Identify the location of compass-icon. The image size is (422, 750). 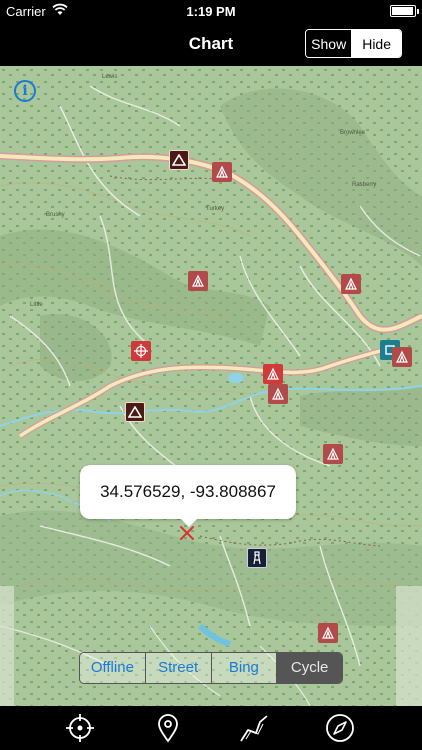
(340, 728).